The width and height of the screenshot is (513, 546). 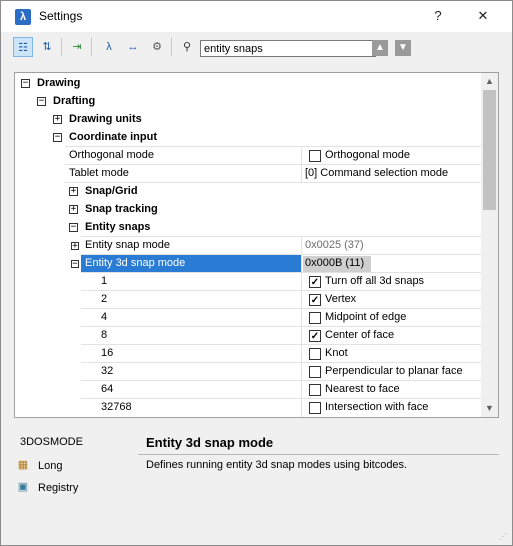 What do you see at coordinates (489, 245) in the screenshot?
I see `tree-scrollbar: ▲ ▼` at bounding box center [489, 245].